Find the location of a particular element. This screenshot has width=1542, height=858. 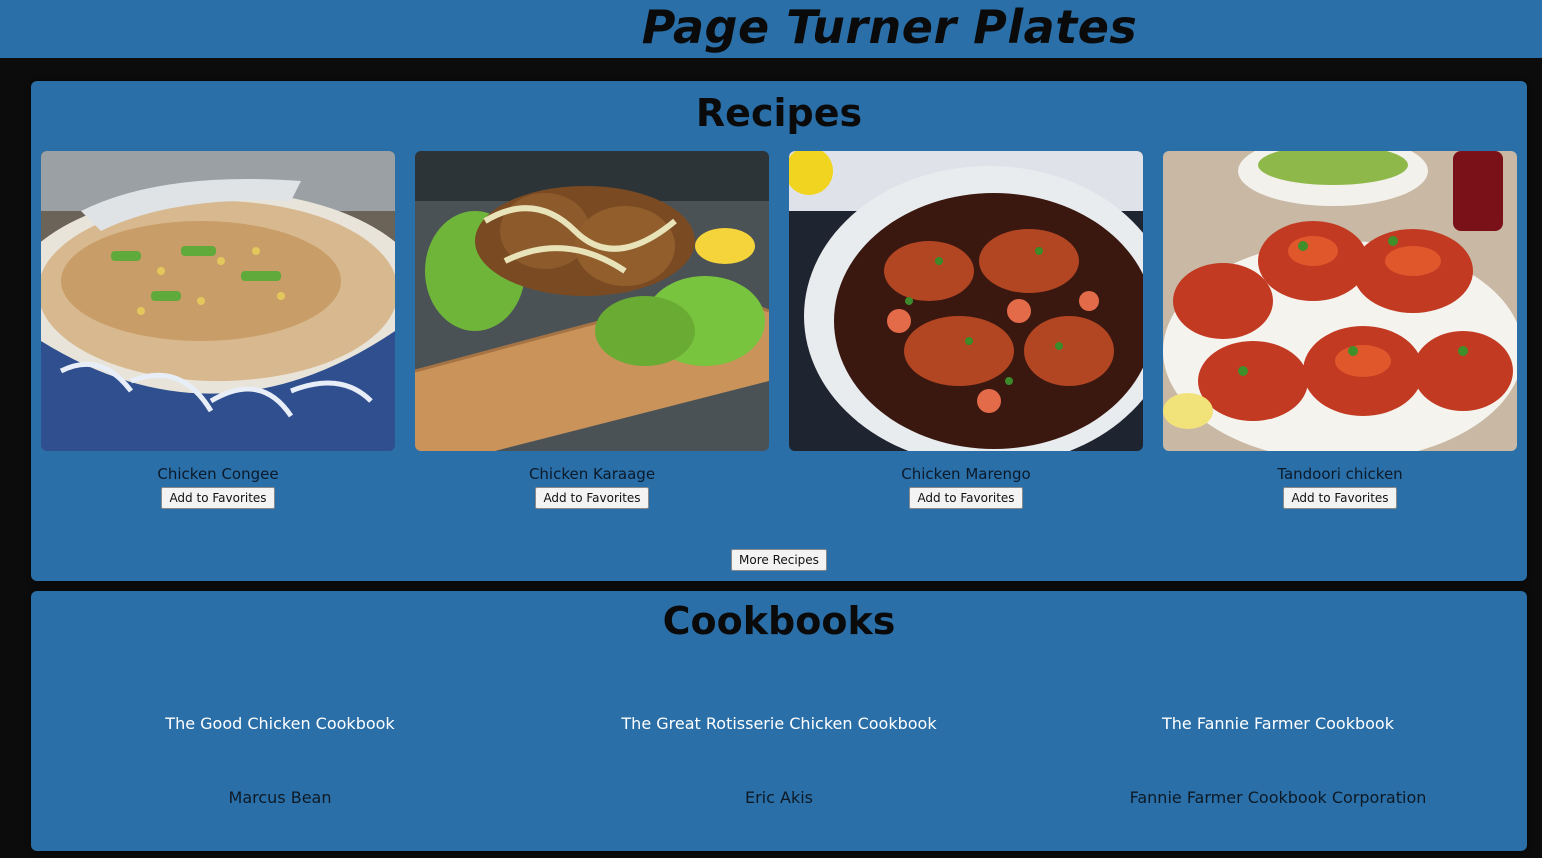

cookbook-author: Fannie Farmer Cookbook Corporation is located at coordinates (1278, 797).